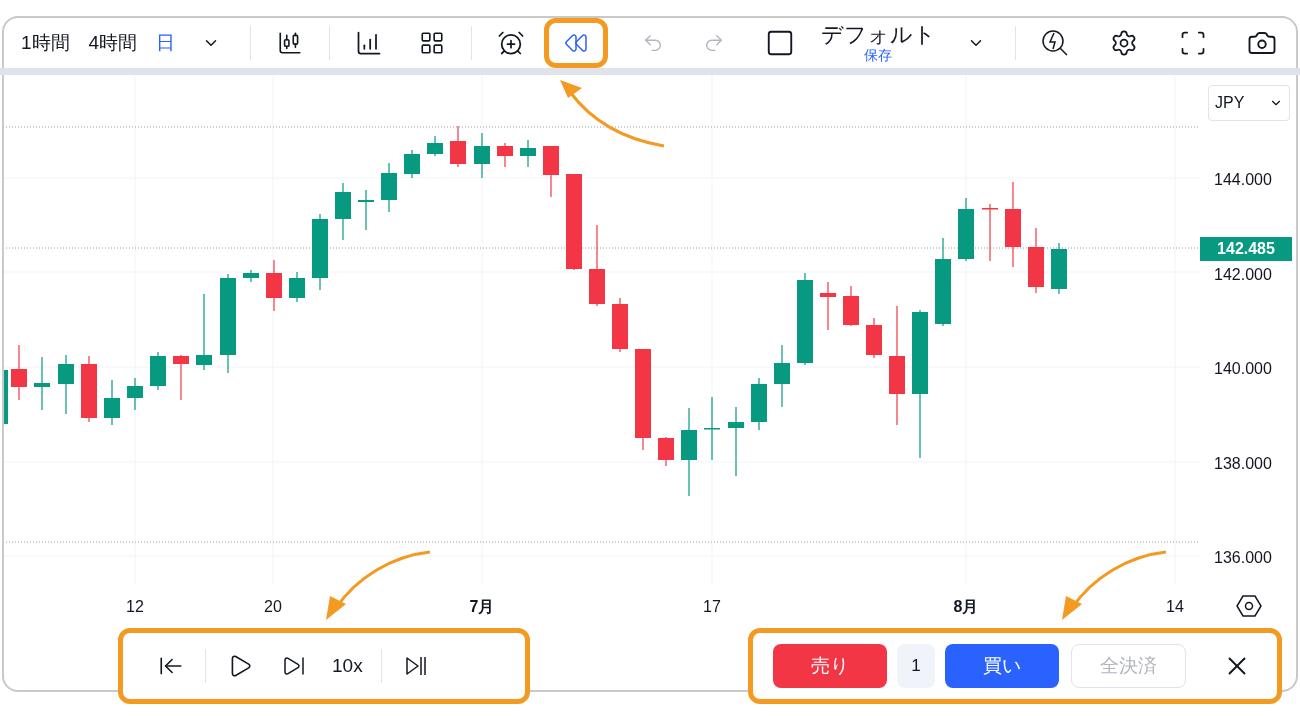 This screenshot has height=716, width=1300. Describe the element at coordinates (1243, 369) in the screenshot. I see `price-label: 140.000` at that location.